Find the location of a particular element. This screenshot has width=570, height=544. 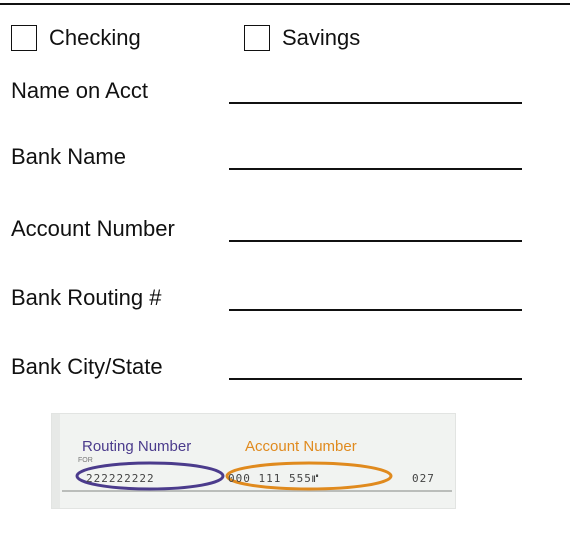

savings-checkbox is located at coordinates (257, 38).